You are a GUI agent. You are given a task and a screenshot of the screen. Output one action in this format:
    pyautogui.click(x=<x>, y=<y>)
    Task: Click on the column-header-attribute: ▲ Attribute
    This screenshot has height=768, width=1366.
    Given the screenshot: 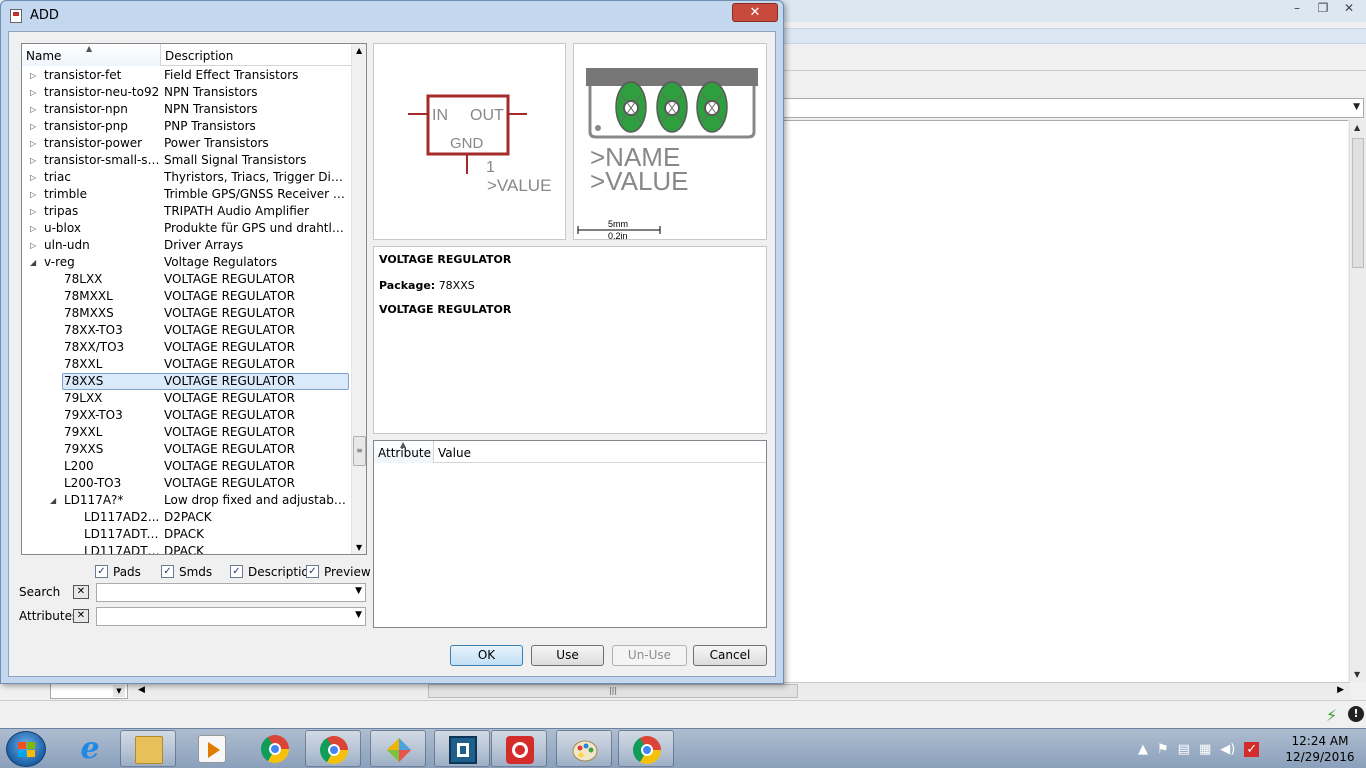 What is the action you would take?
    pyautogui.click(x=404, y=451)
    